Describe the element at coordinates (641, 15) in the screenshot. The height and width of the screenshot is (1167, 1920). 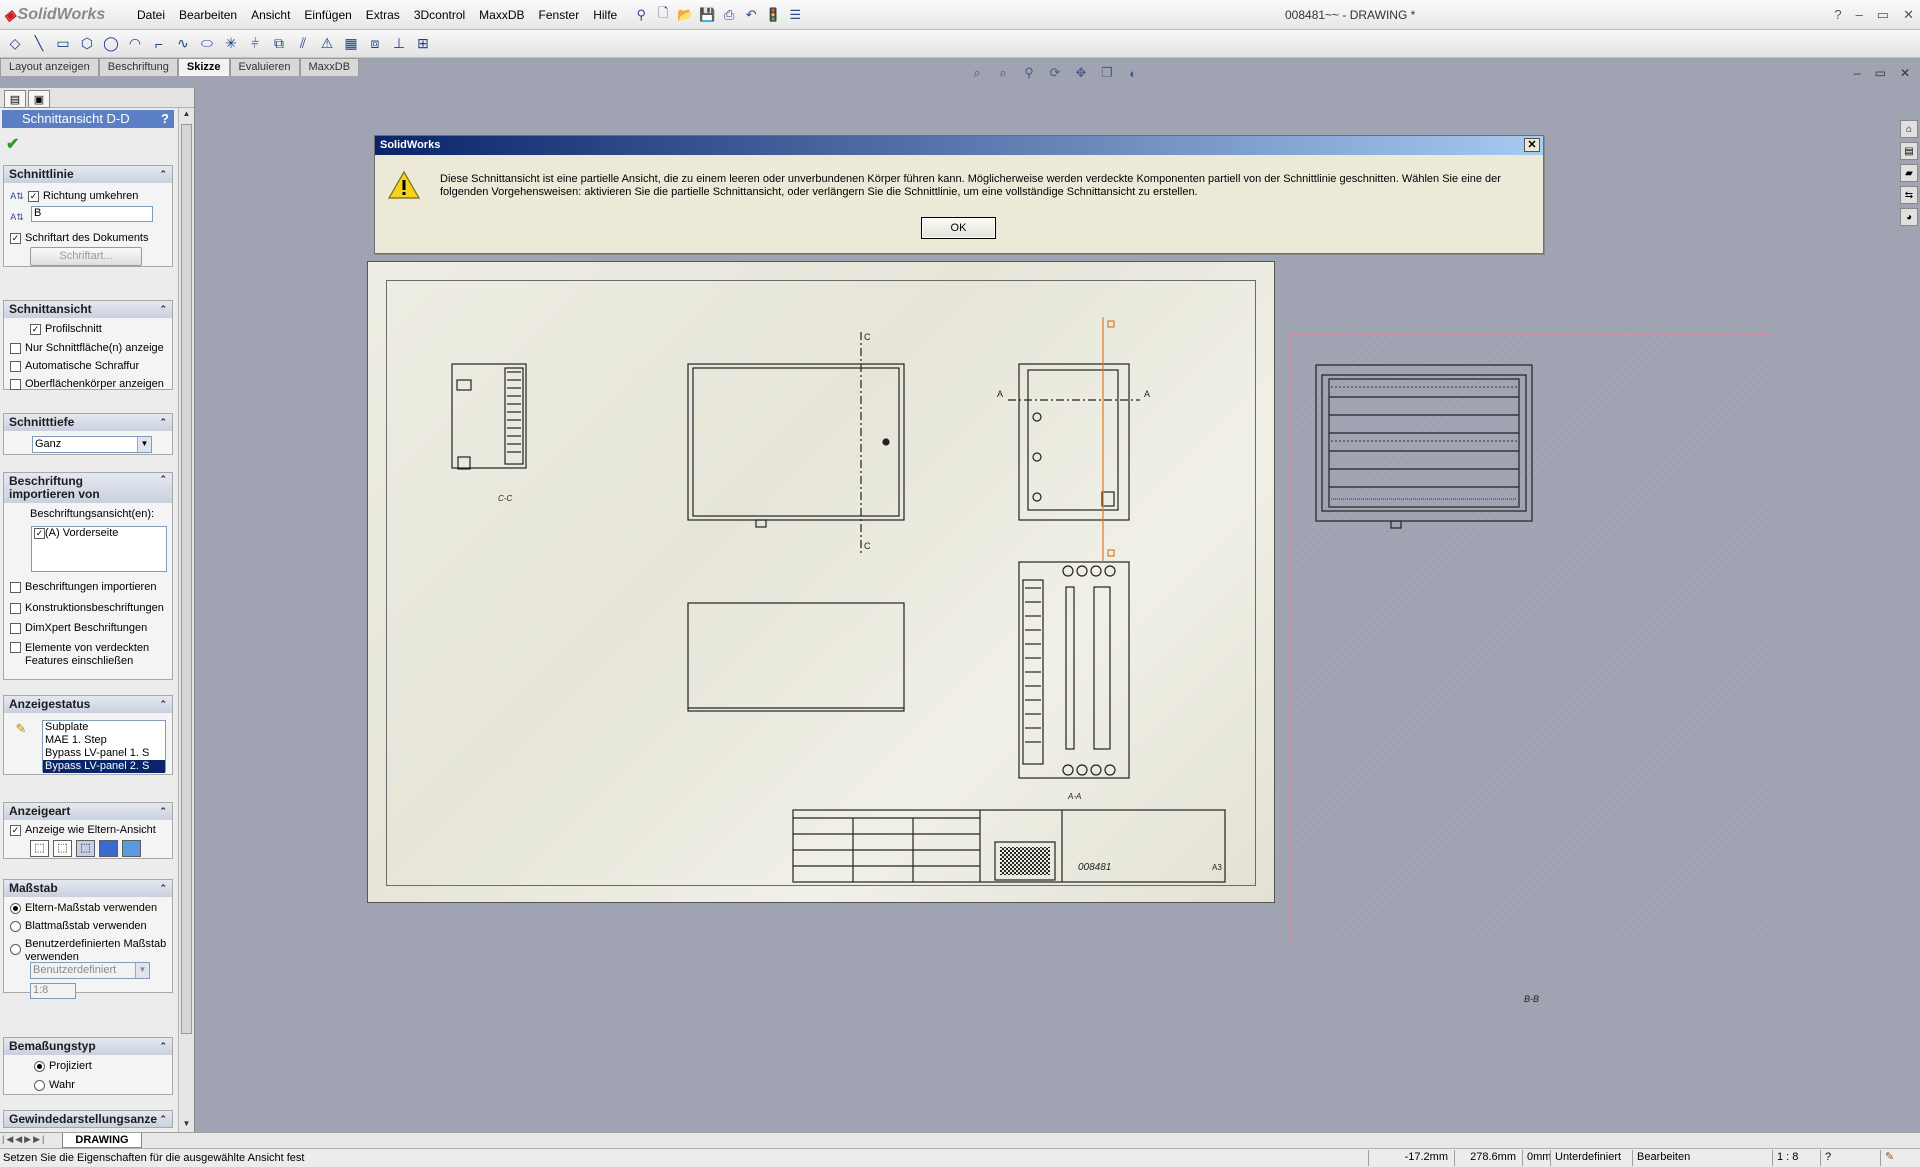
I see `pin-icon: ⚲` at that location.